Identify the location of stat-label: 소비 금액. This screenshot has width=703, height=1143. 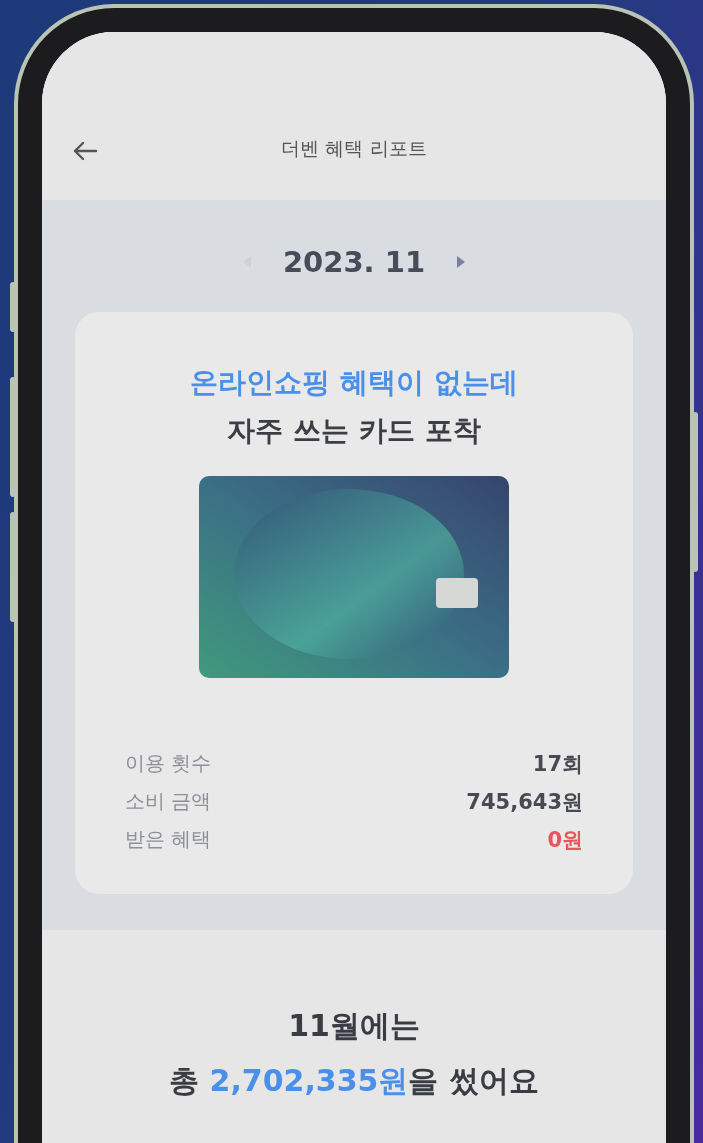
(168, 801).